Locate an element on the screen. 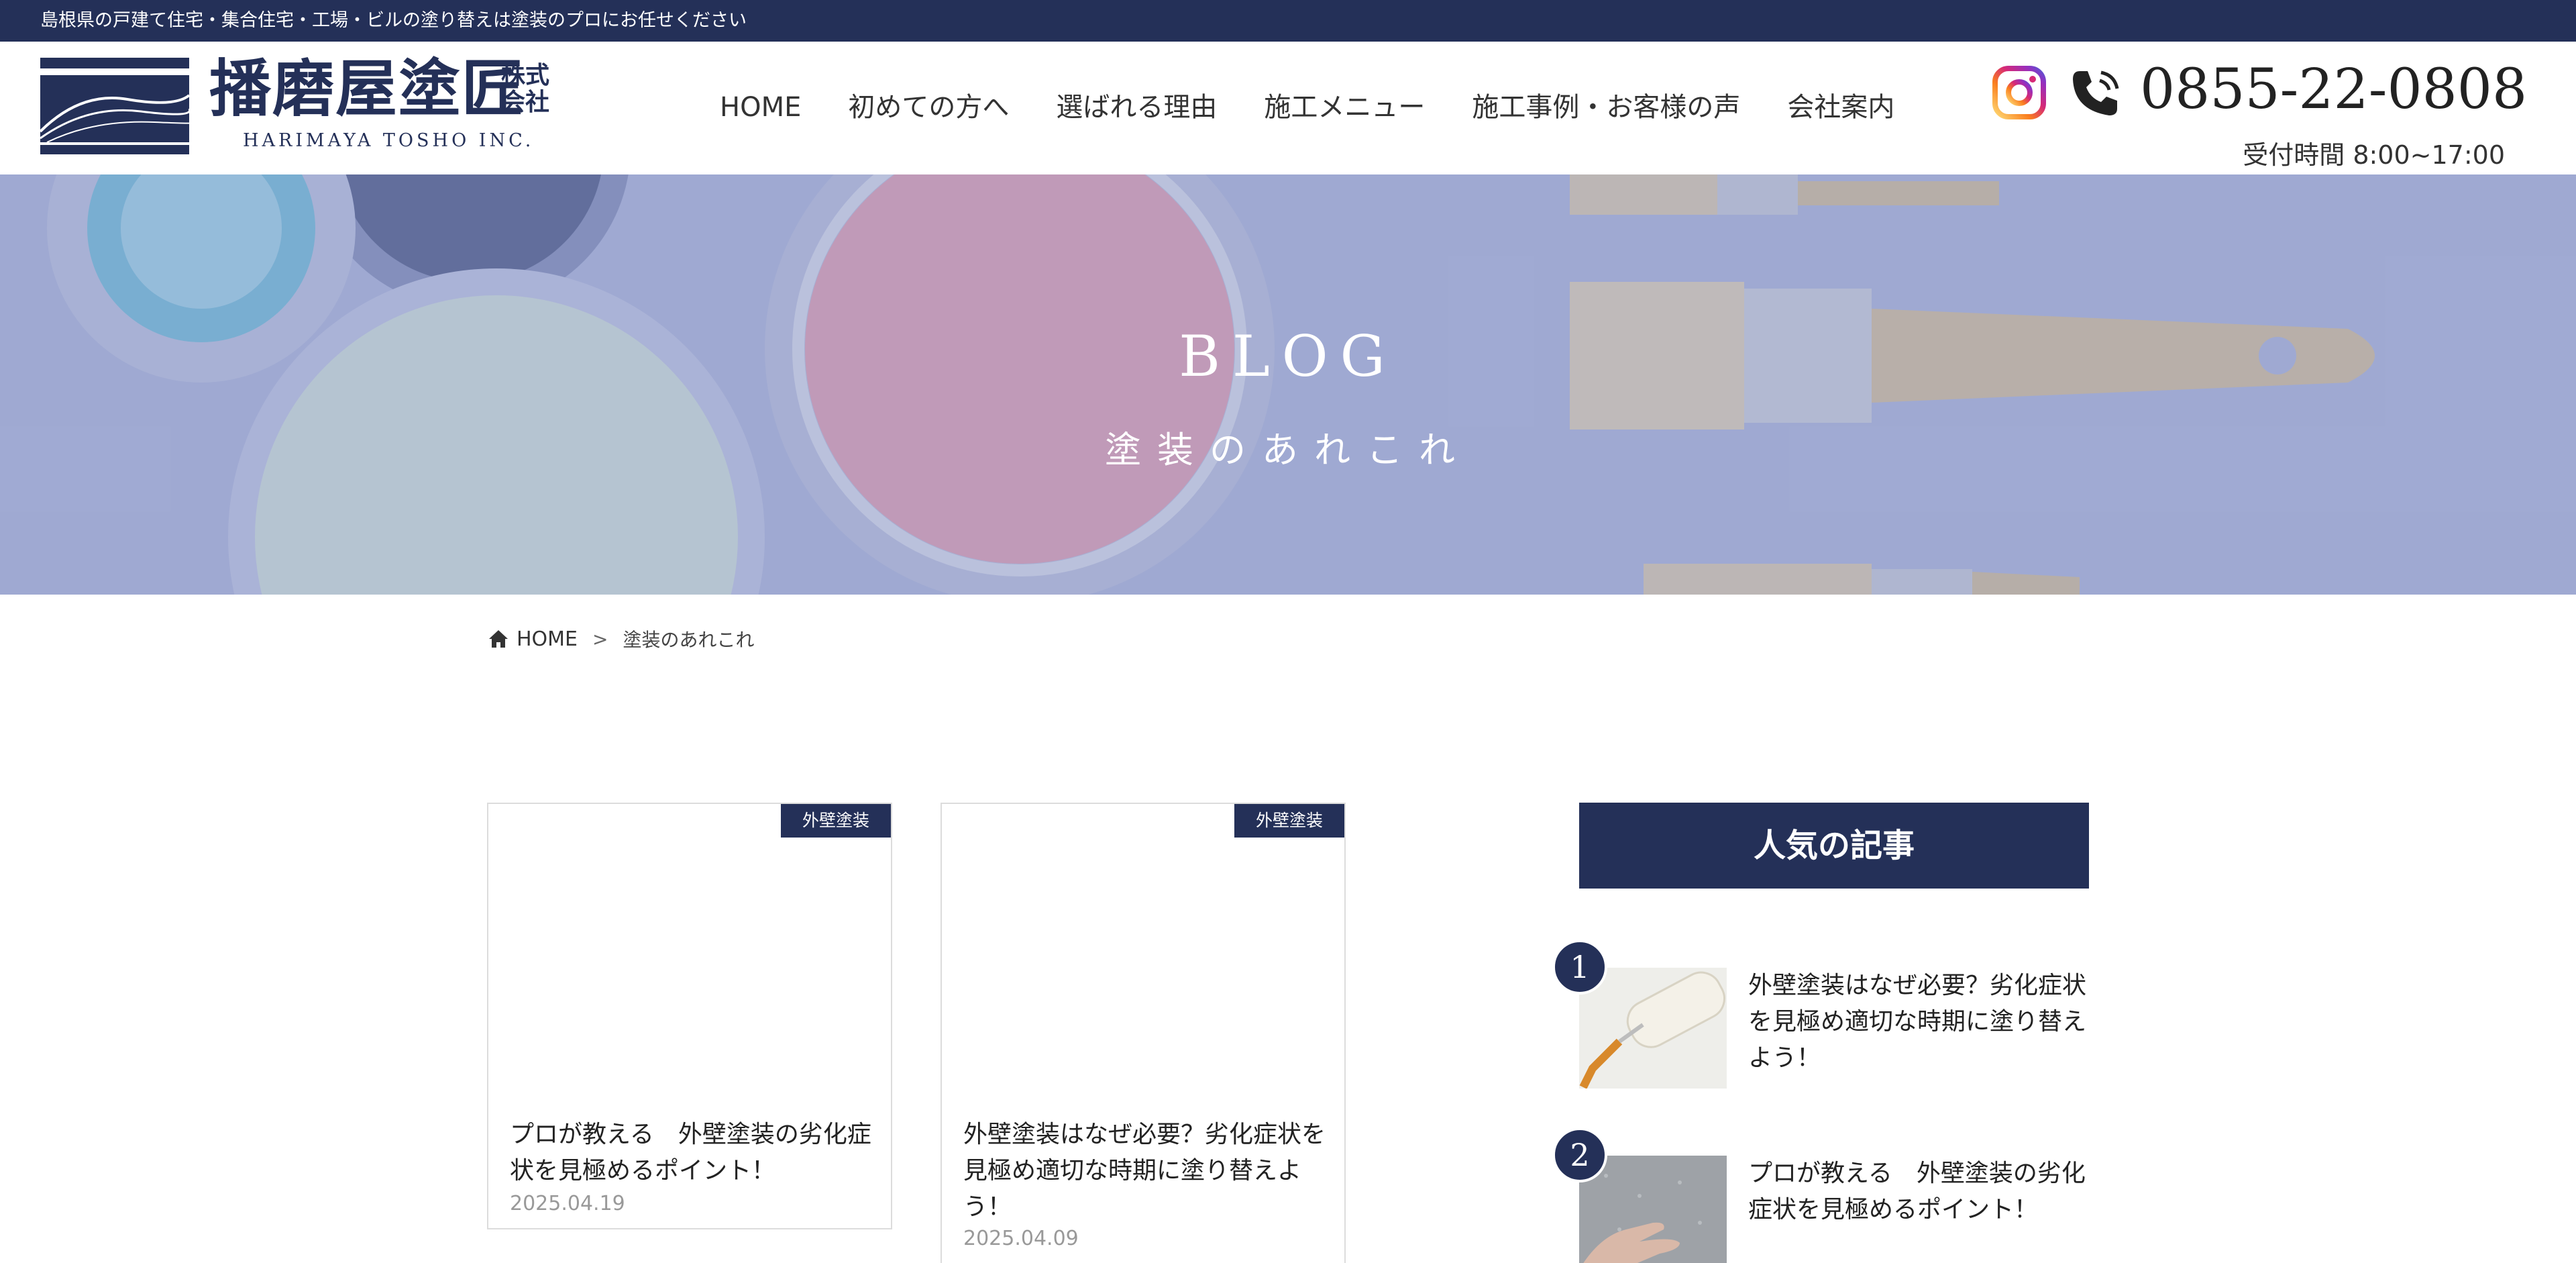 The height and width of the screenshot is (1263, 2576). site-logo: 播磨屋塗匠 株式会社 HARIMAYA TOSHO INC. is located at coordinates (298, 108).